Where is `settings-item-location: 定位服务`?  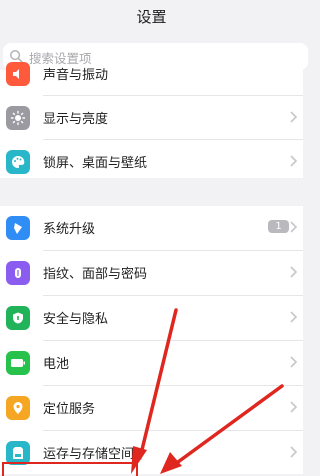
settings-item-location: 定位服务 is located at coordinates (151, 408).